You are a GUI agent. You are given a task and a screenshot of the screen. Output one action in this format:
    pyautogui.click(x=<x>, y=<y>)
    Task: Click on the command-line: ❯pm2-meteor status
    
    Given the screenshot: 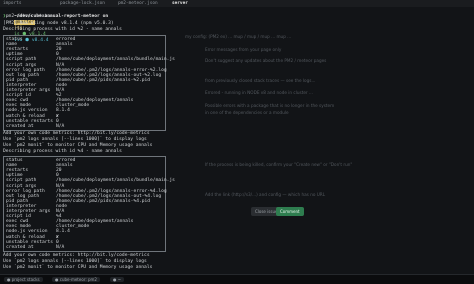 What is the action you would take?
    pyautogui.click(x=28, y=16)
    